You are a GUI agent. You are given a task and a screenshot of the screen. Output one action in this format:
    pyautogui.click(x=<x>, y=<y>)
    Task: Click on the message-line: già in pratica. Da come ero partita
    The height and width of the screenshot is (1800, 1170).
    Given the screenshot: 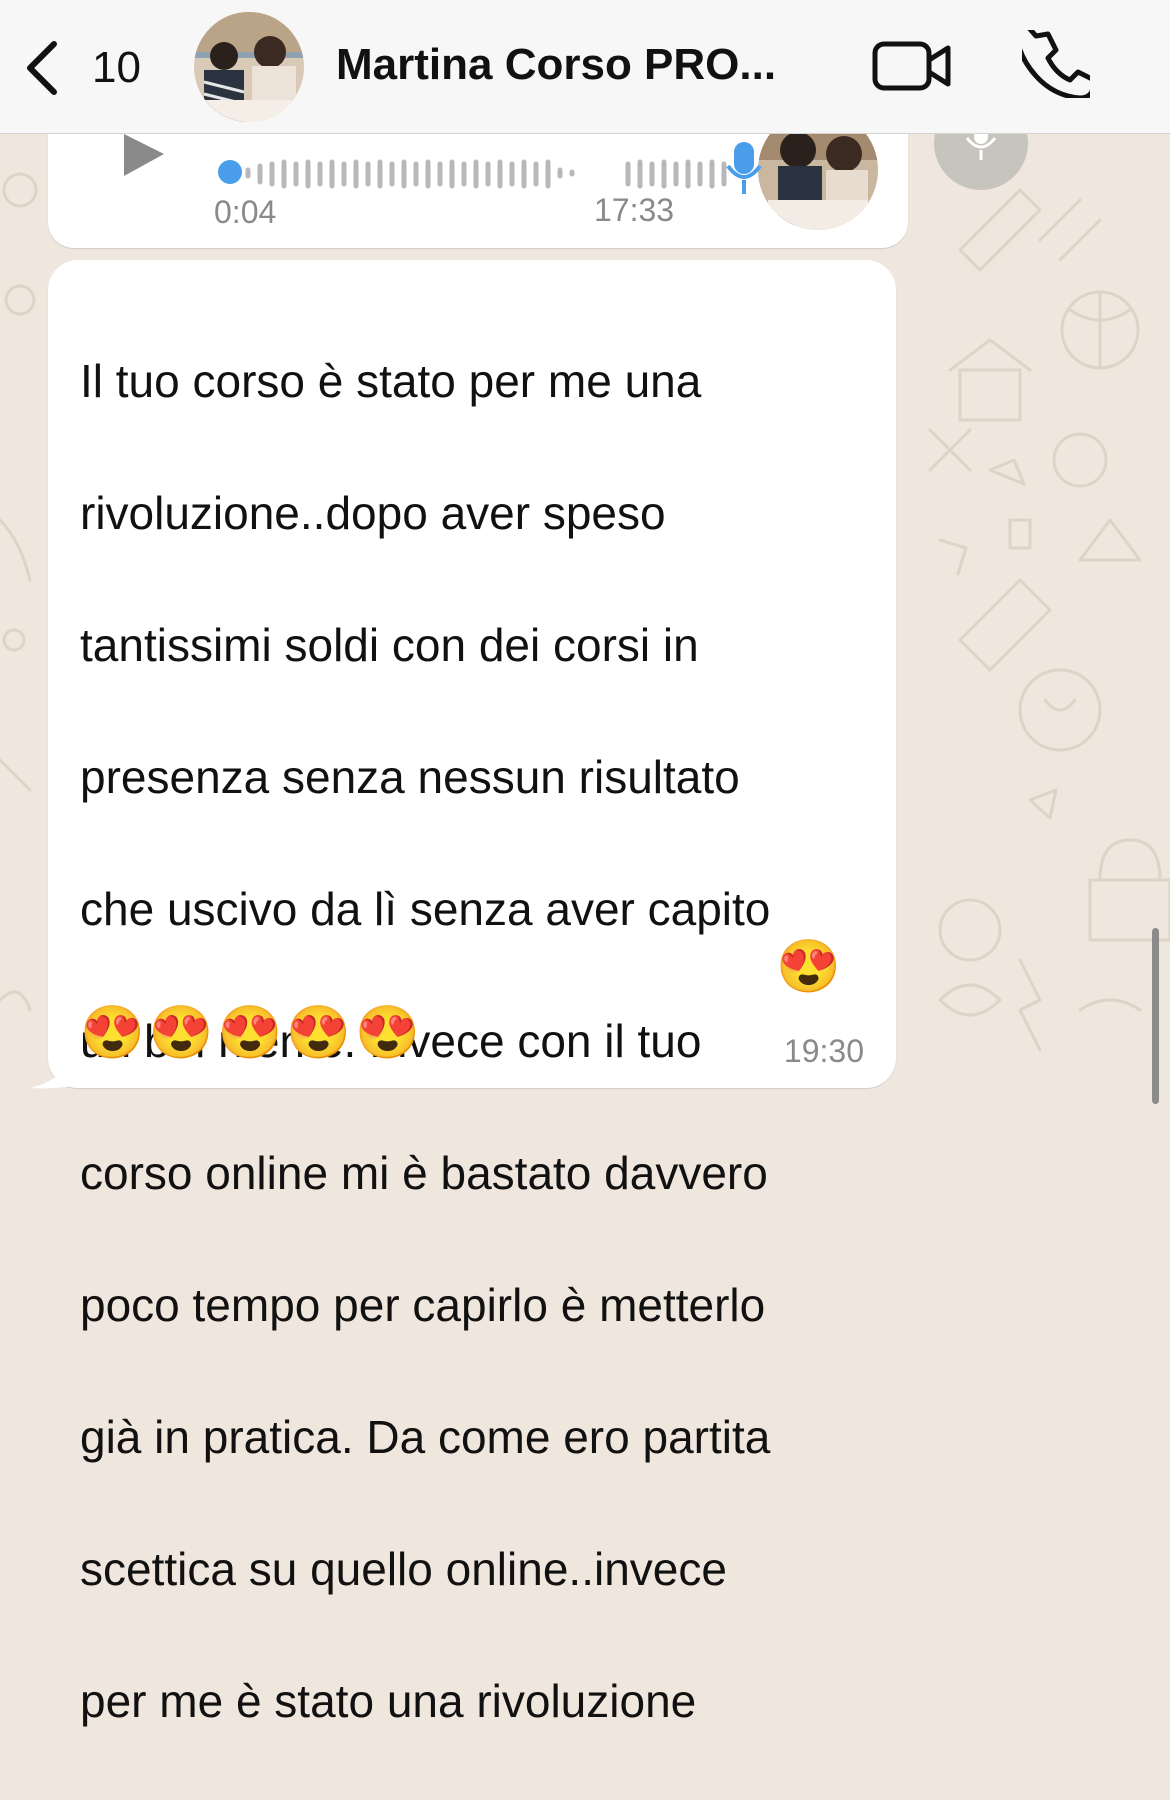 What is the action you would take?
    pyautogui.click(x=425, y=1437)
    